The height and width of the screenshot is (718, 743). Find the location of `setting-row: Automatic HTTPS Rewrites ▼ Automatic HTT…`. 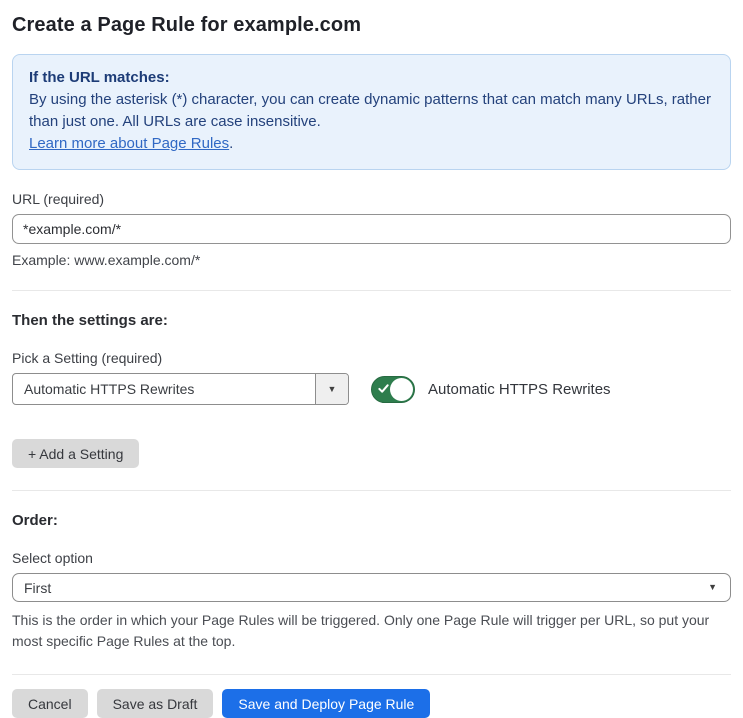

setting-row: Automatic HTTPS Rewrites ▼ Automatic HTT… is located at coordinates (371, 389).